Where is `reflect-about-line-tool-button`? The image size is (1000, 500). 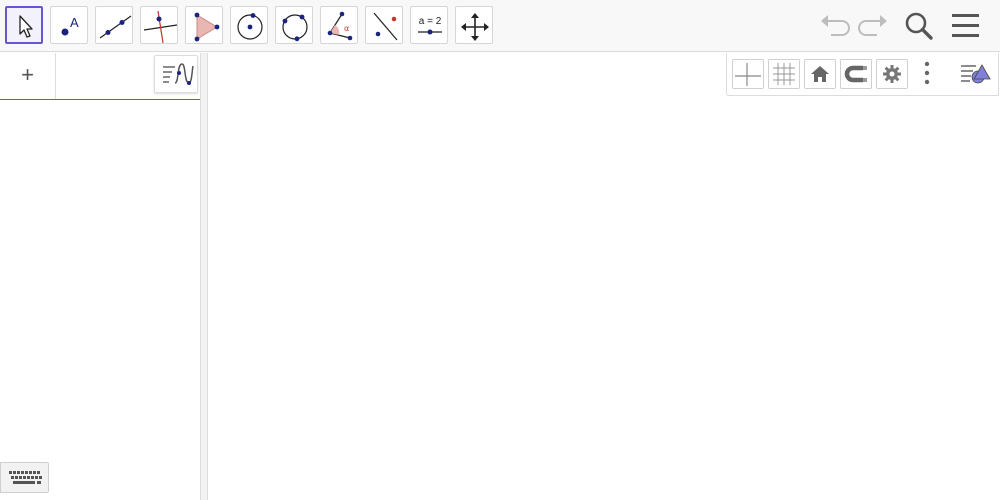 reflect-about-line-tool-button is located at coordinates (384, 25).